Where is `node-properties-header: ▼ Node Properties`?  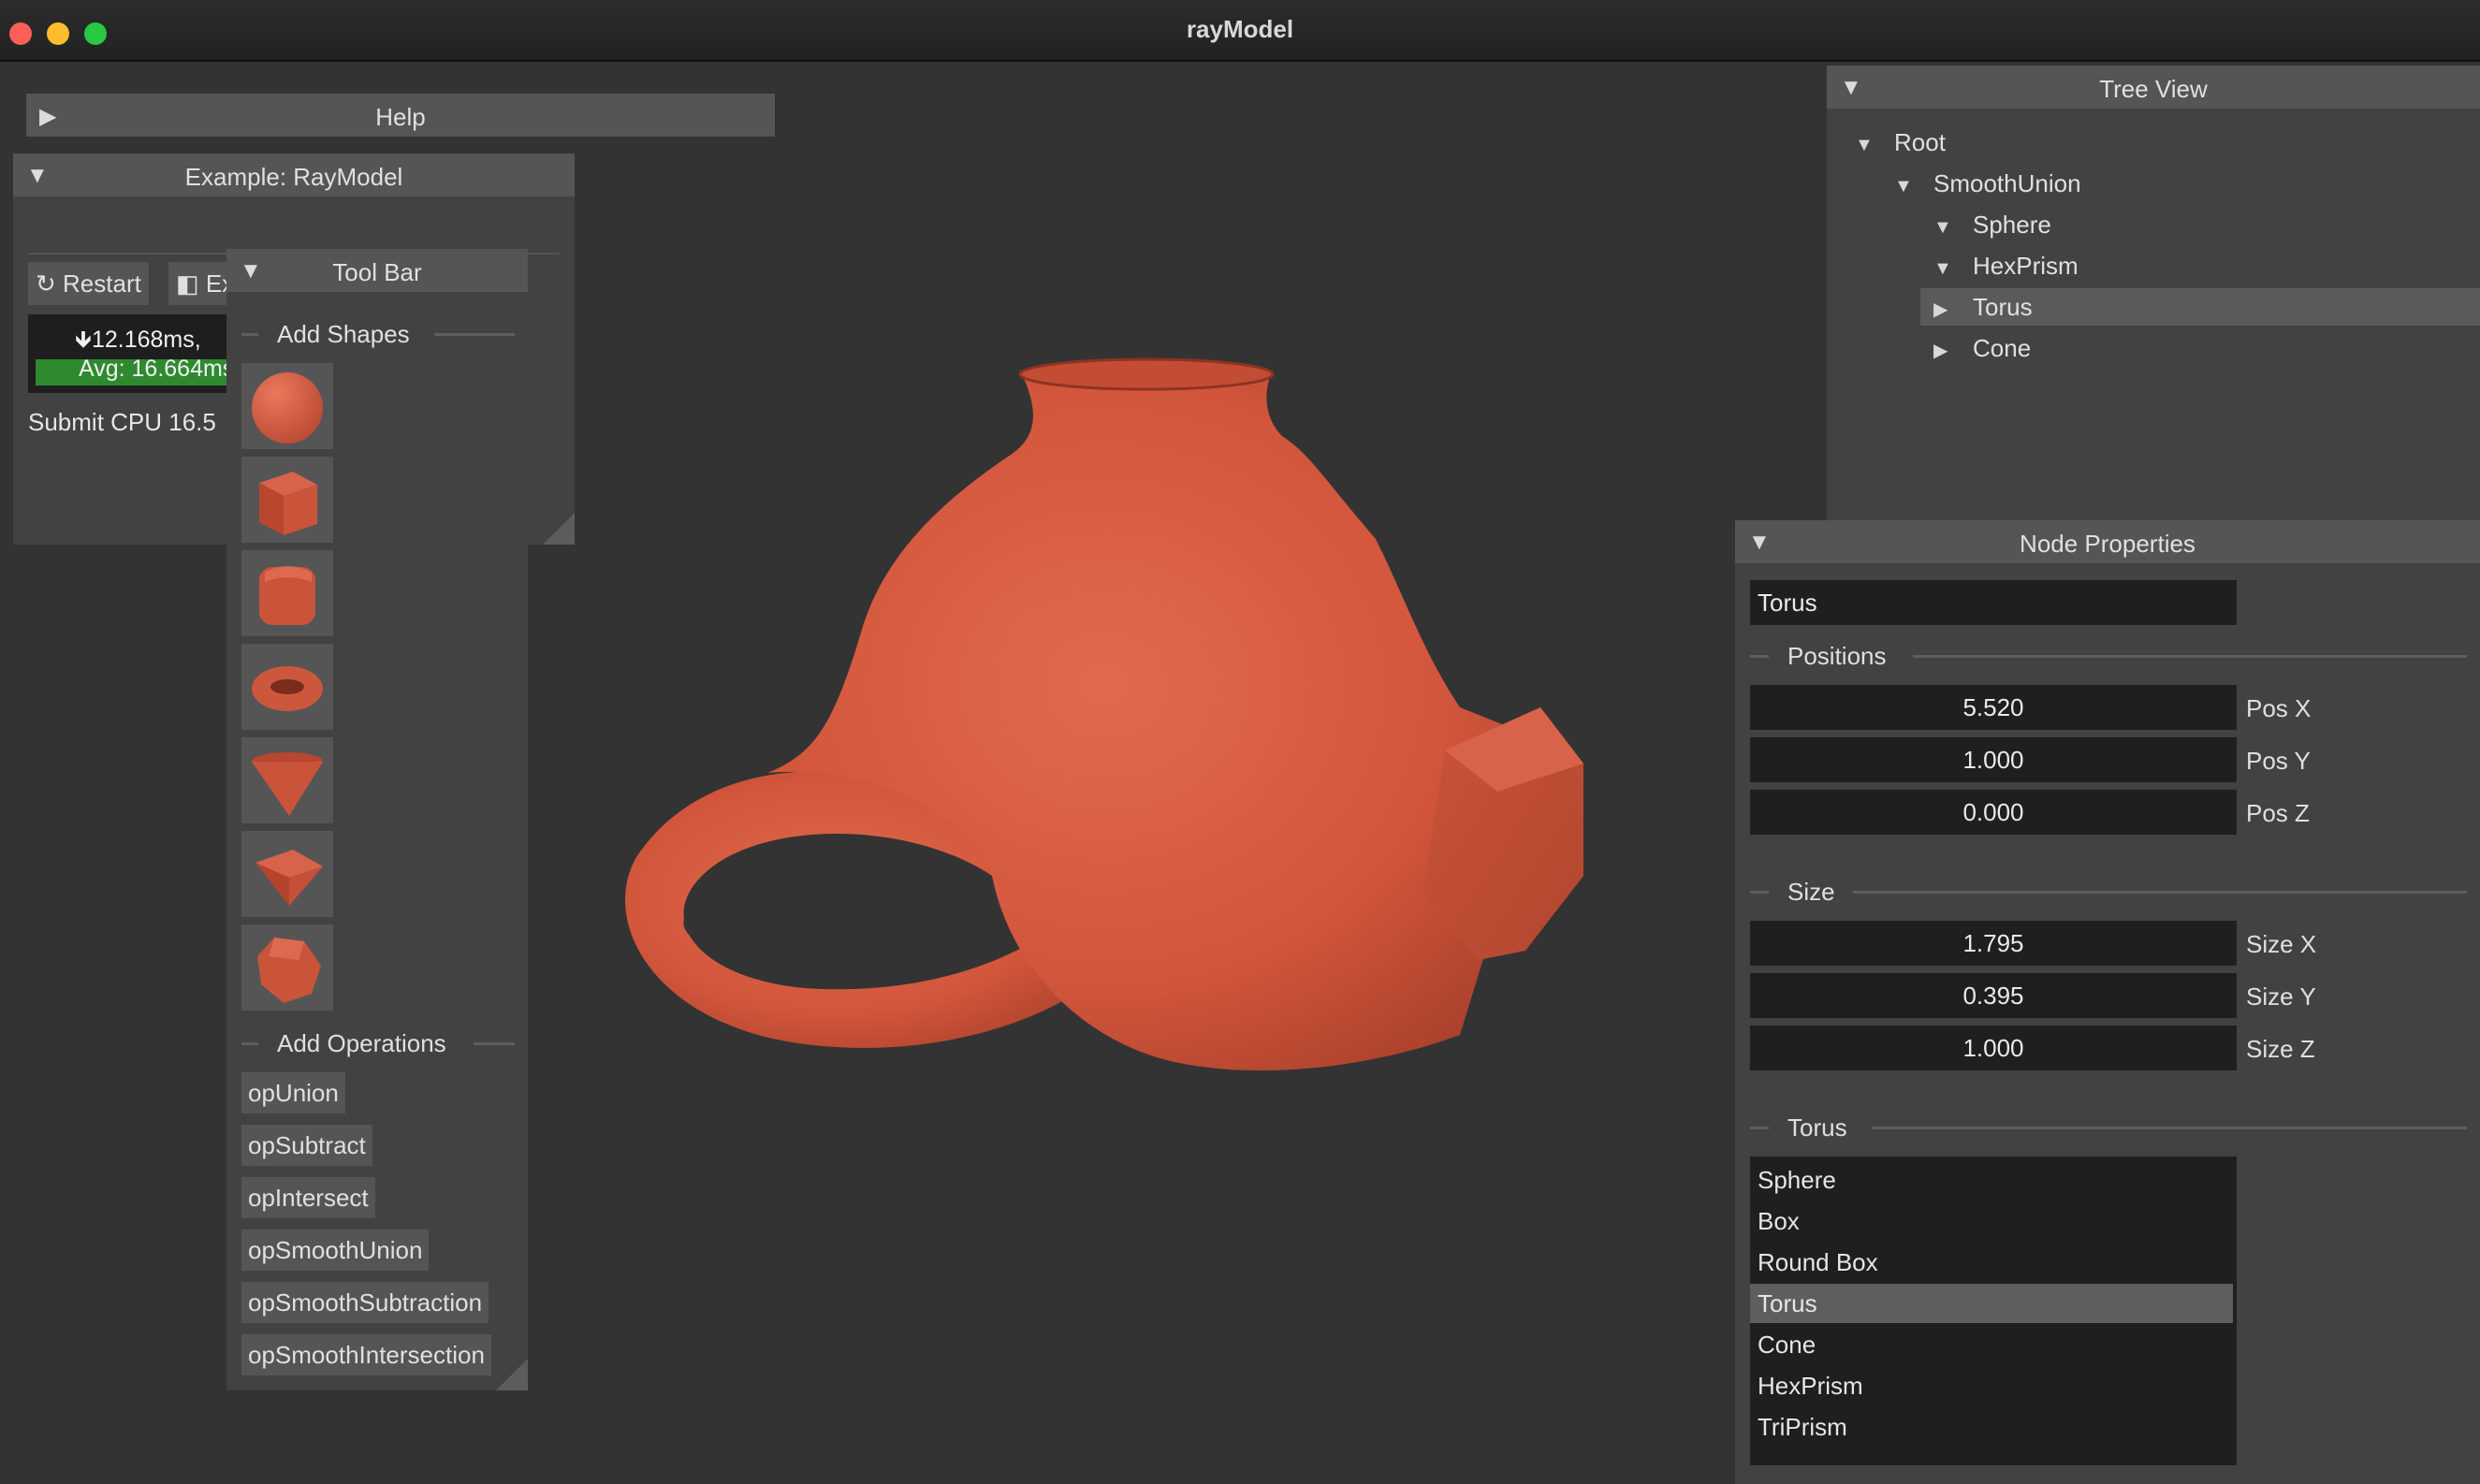
node-properties-header: ▼ Node Properties is located at coordinates (2107, 541).